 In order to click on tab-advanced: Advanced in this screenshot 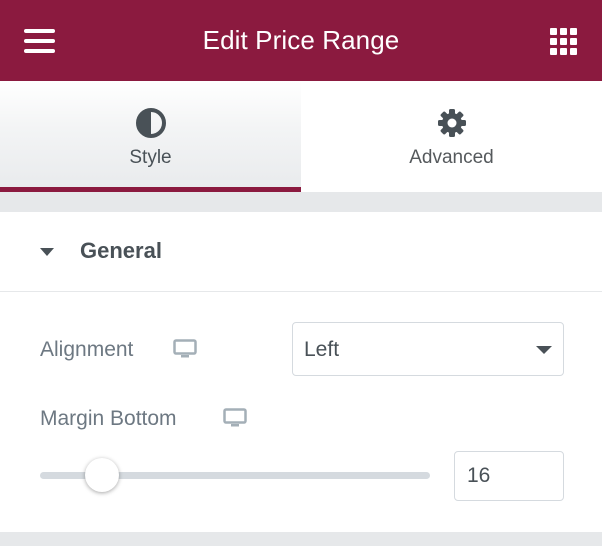, I will do `click(451, 136)`.